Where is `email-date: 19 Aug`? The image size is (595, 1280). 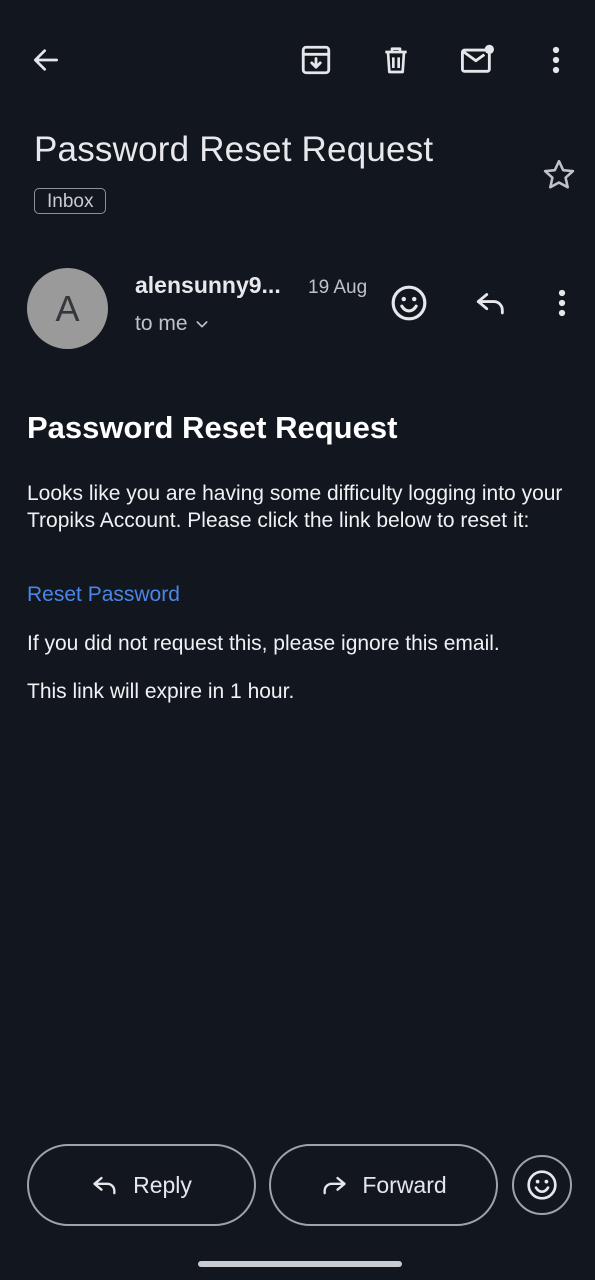 email-date: 19 Aug is located at coordinates (338, 287).